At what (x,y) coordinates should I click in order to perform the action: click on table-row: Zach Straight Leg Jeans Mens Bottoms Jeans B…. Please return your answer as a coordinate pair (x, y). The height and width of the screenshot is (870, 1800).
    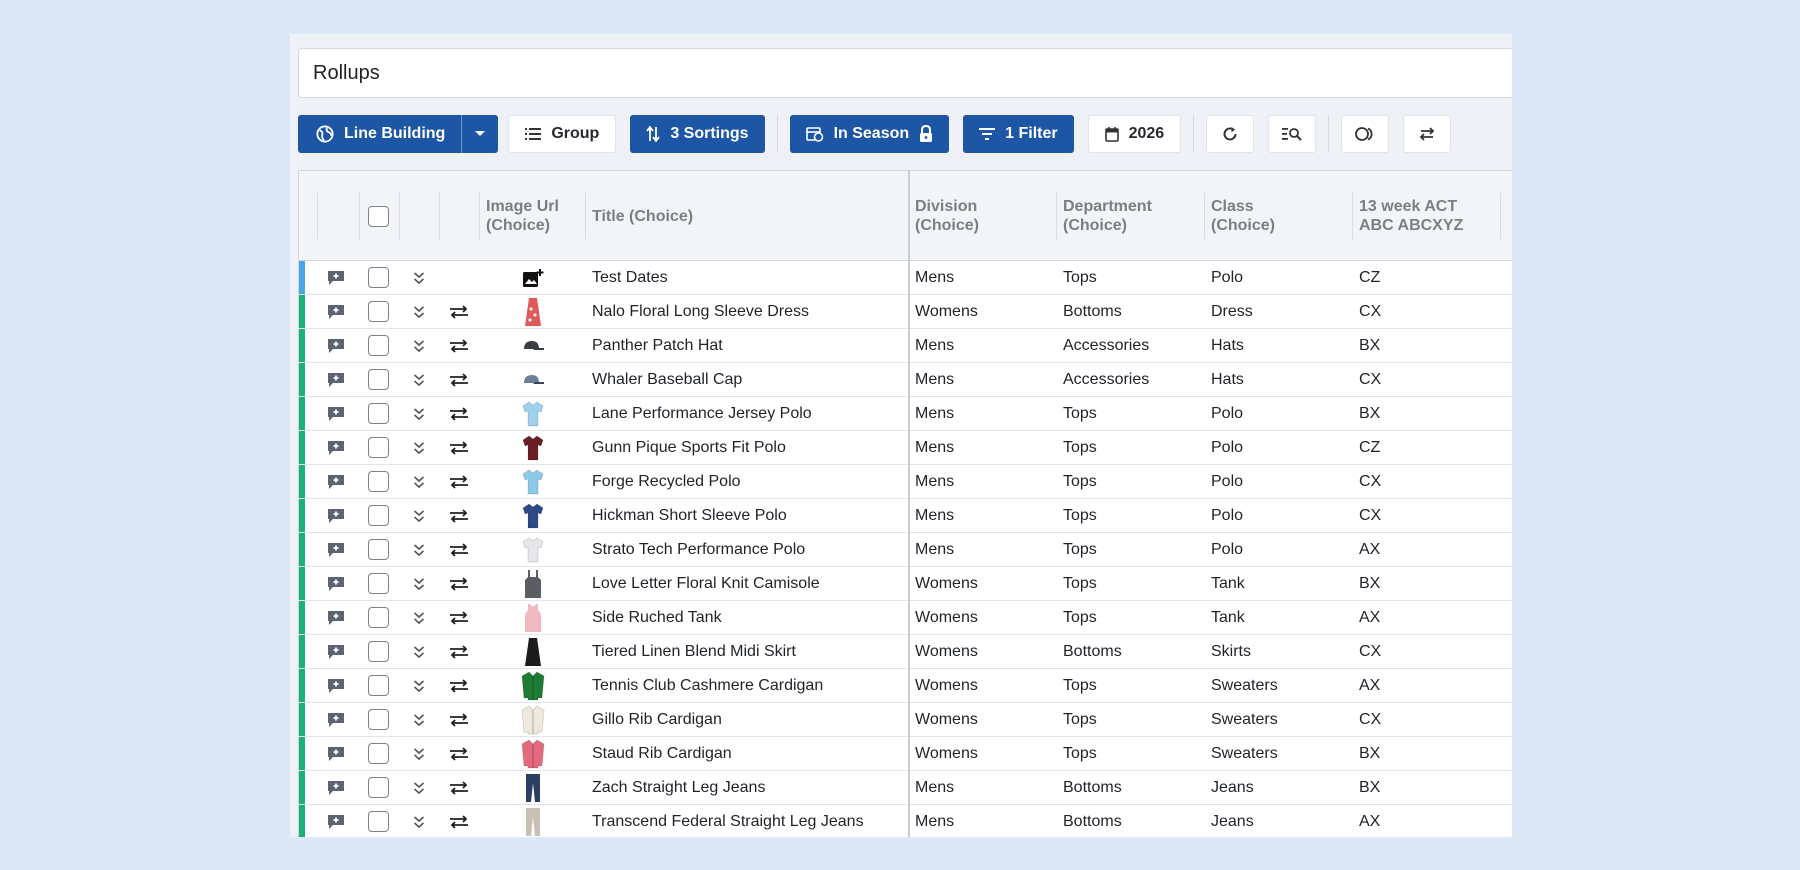
    Looking at the image, I should click on (905, 788).